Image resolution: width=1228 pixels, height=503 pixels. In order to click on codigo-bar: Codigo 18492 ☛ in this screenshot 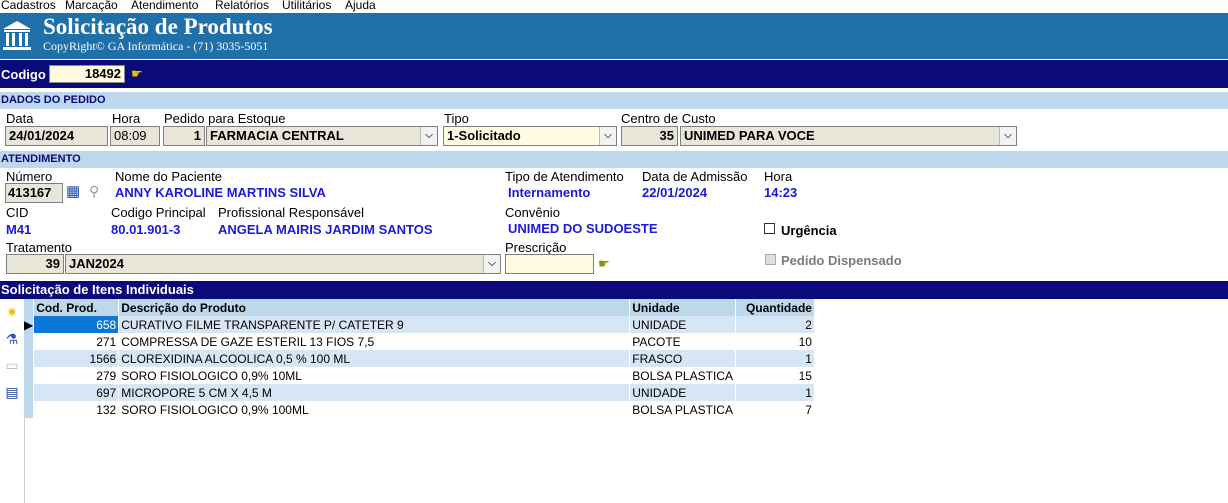, I will do `click(614, 74)`.